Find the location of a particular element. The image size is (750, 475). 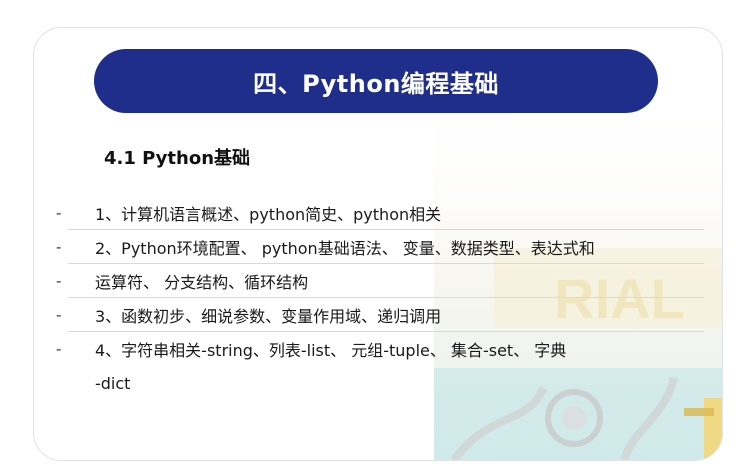

list-item: - 1、计算机语言概述、python简史、python相关 is located at coordinates (378, 213).